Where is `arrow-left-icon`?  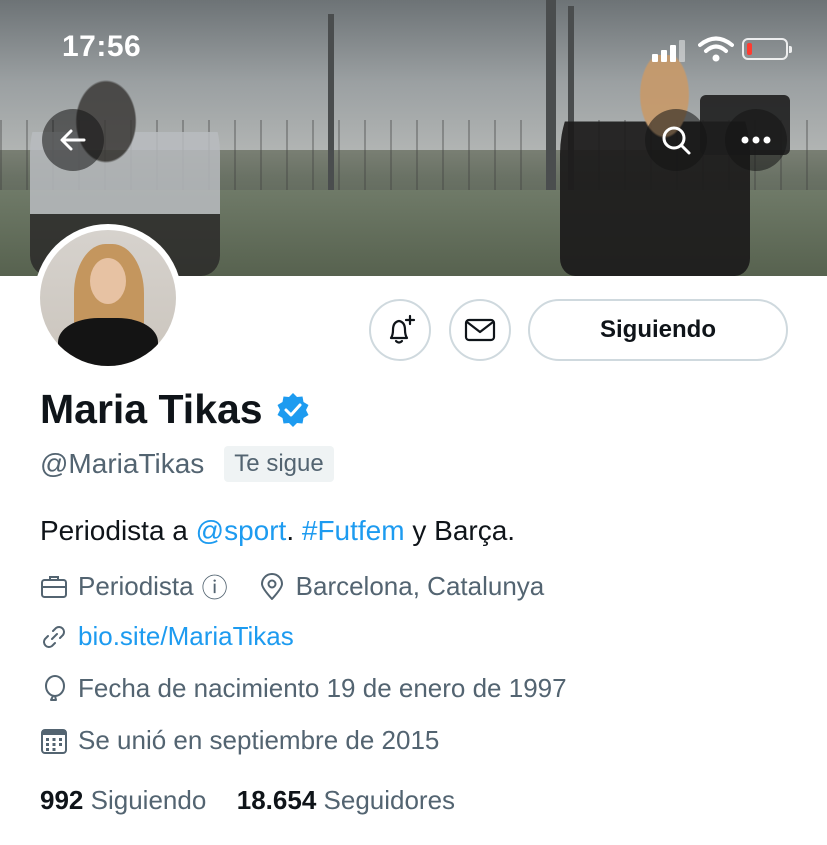 arrow-left-icon is located at coordinates (73, 140).